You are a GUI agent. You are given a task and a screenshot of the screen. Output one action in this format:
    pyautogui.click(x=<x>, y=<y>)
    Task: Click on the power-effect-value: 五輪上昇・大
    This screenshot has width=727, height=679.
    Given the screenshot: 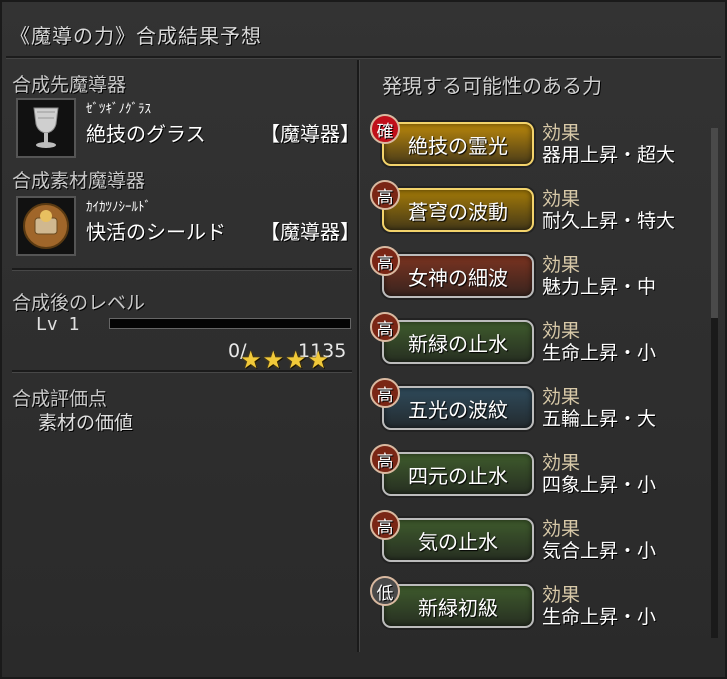 What is the action you would take?
    pyautogui.click(x=599, y=419)
    